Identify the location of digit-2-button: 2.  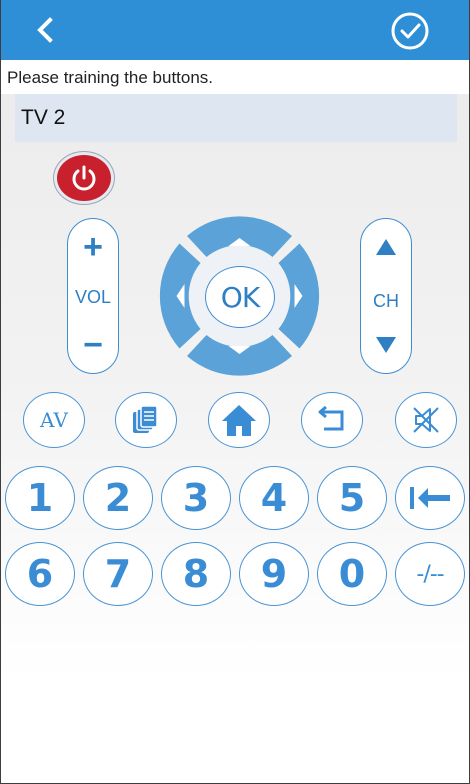
(118, 498).